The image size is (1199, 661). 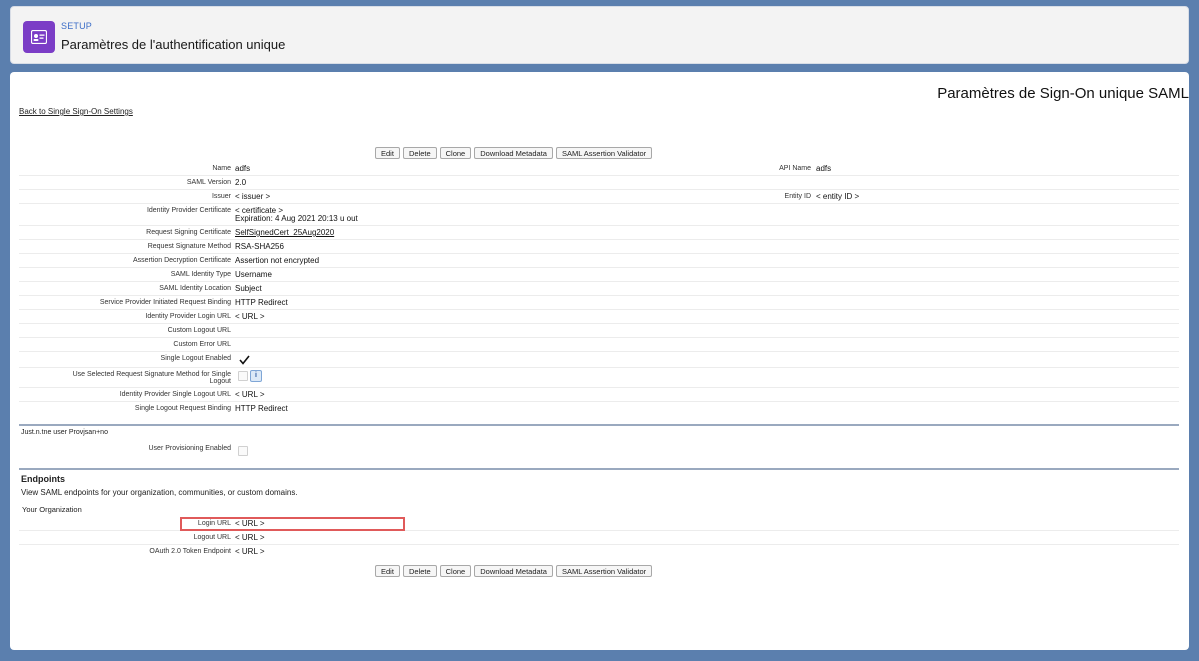 What do you see at coordinates (387, 153) in the screenshot?
I see `edit-button: Edit` at bounding box center [387, 153].